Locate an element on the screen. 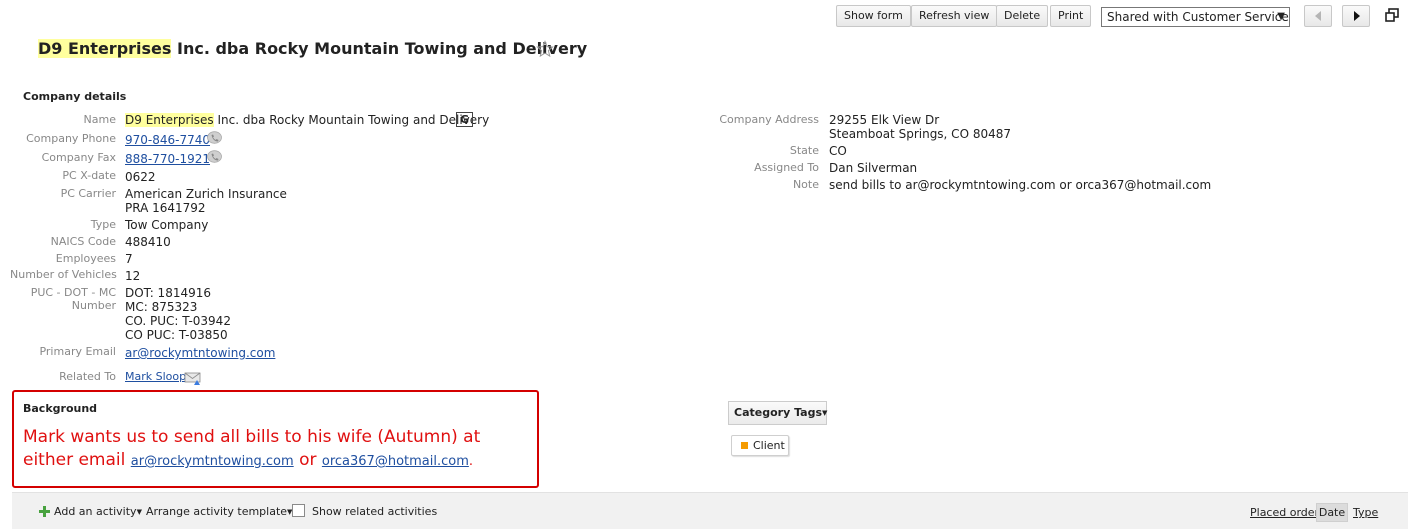 The image size is (1408, 529). chevron-down-icon: ▼ is located at coordinates (1281, 16).